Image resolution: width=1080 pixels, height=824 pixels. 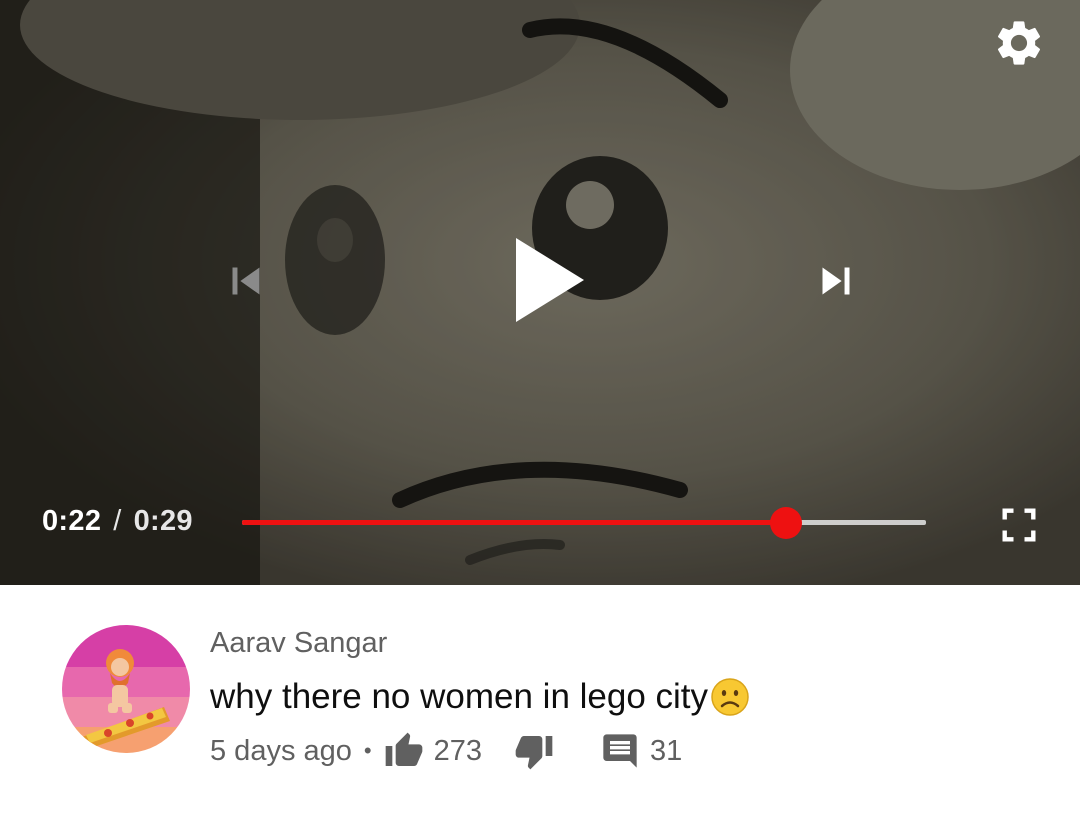 What do you see at coordinates (163, 521) in the screenshot?
I see `duration: 0:29` at bounding box center [163, 521].